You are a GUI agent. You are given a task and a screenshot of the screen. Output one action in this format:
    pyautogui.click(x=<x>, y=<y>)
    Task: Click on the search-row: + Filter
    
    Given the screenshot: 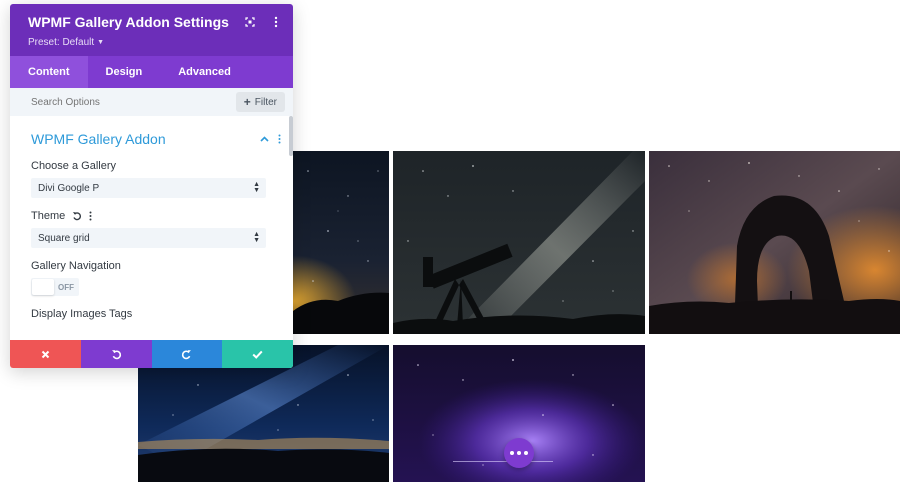 What is the action you would take?
    pyautogui.click(x=151, y=102)
    